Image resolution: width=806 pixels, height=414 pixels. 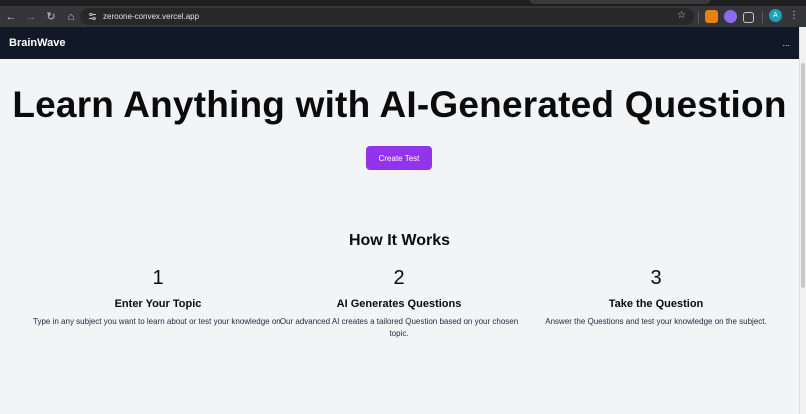 I want to click on create-test-button: Create Test, so click(x=399, y=158).